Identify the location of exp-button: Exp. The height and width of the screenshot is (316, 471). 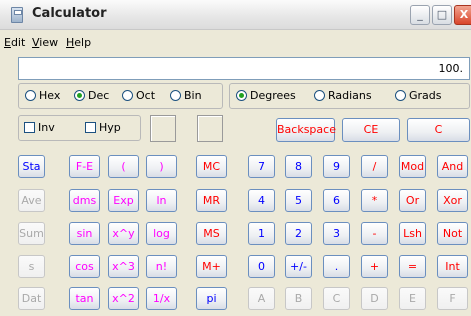
(123, 200).